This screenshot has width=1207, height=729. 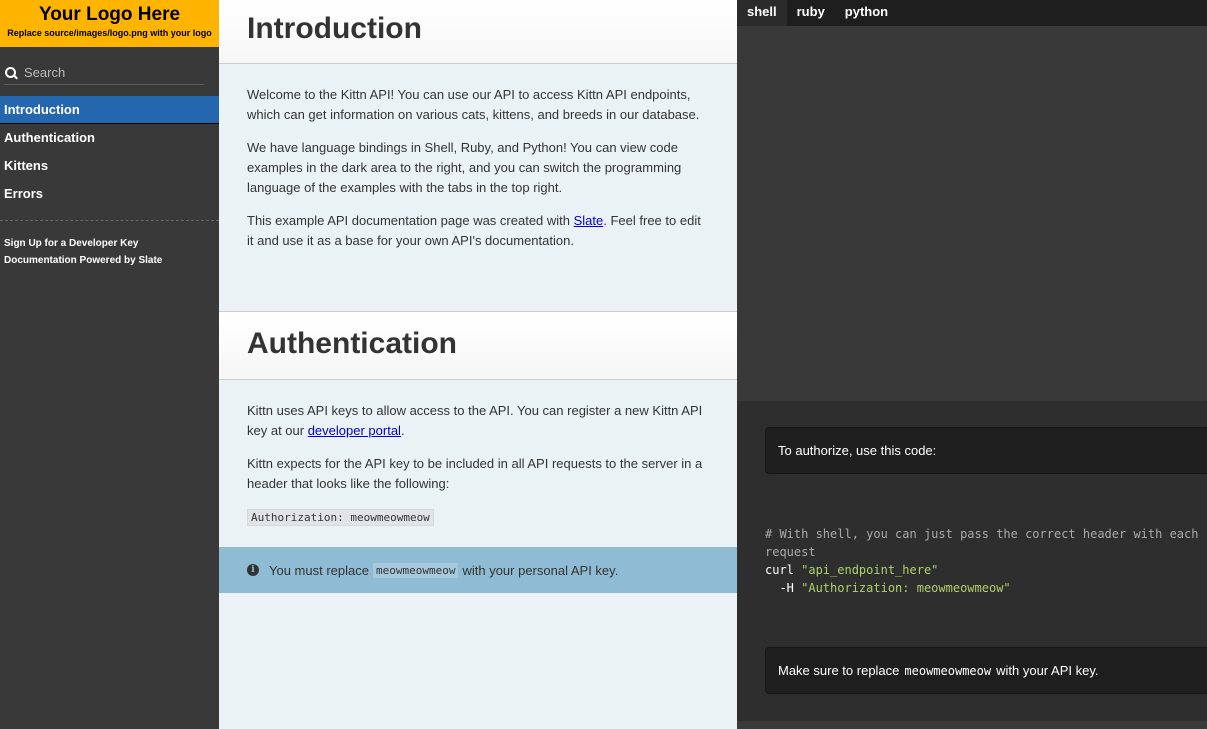 I want to click on authorize-aside-text: To authorize, use this code:, so click(x=857, y=450).